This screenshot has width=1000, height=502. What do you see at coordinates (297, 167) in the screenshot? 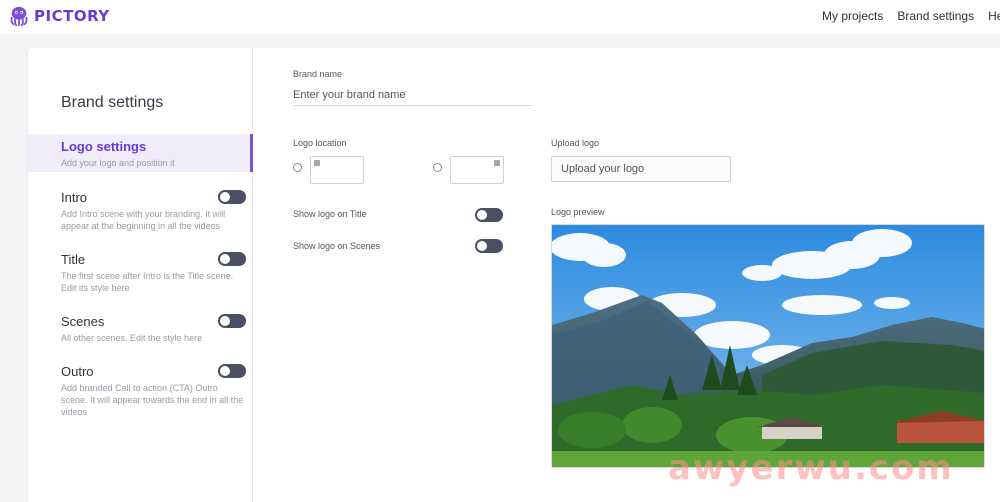
I see `logo-top-left-radio` at bounding box center [297, 167].